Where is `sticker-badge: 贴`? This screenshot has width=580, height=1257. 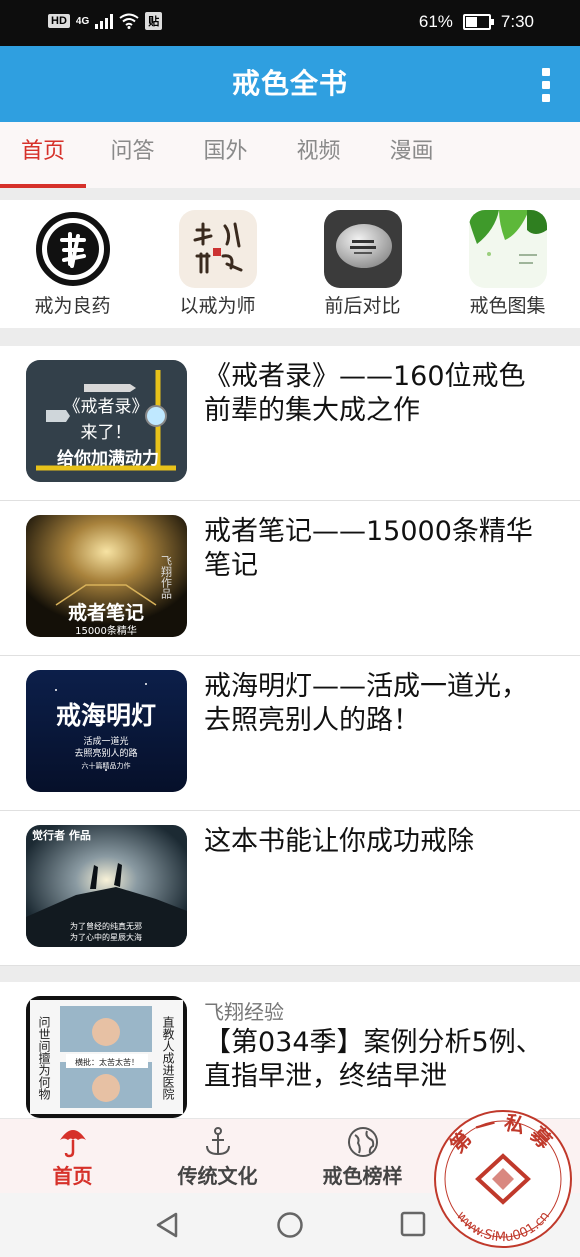 sticker-badge: 贴 is located at coordinates (154, 21).